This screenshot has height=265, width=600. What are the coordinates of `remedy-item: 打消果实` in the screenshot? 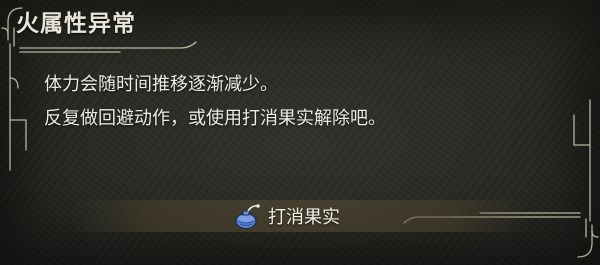 It's located at (286, 216).